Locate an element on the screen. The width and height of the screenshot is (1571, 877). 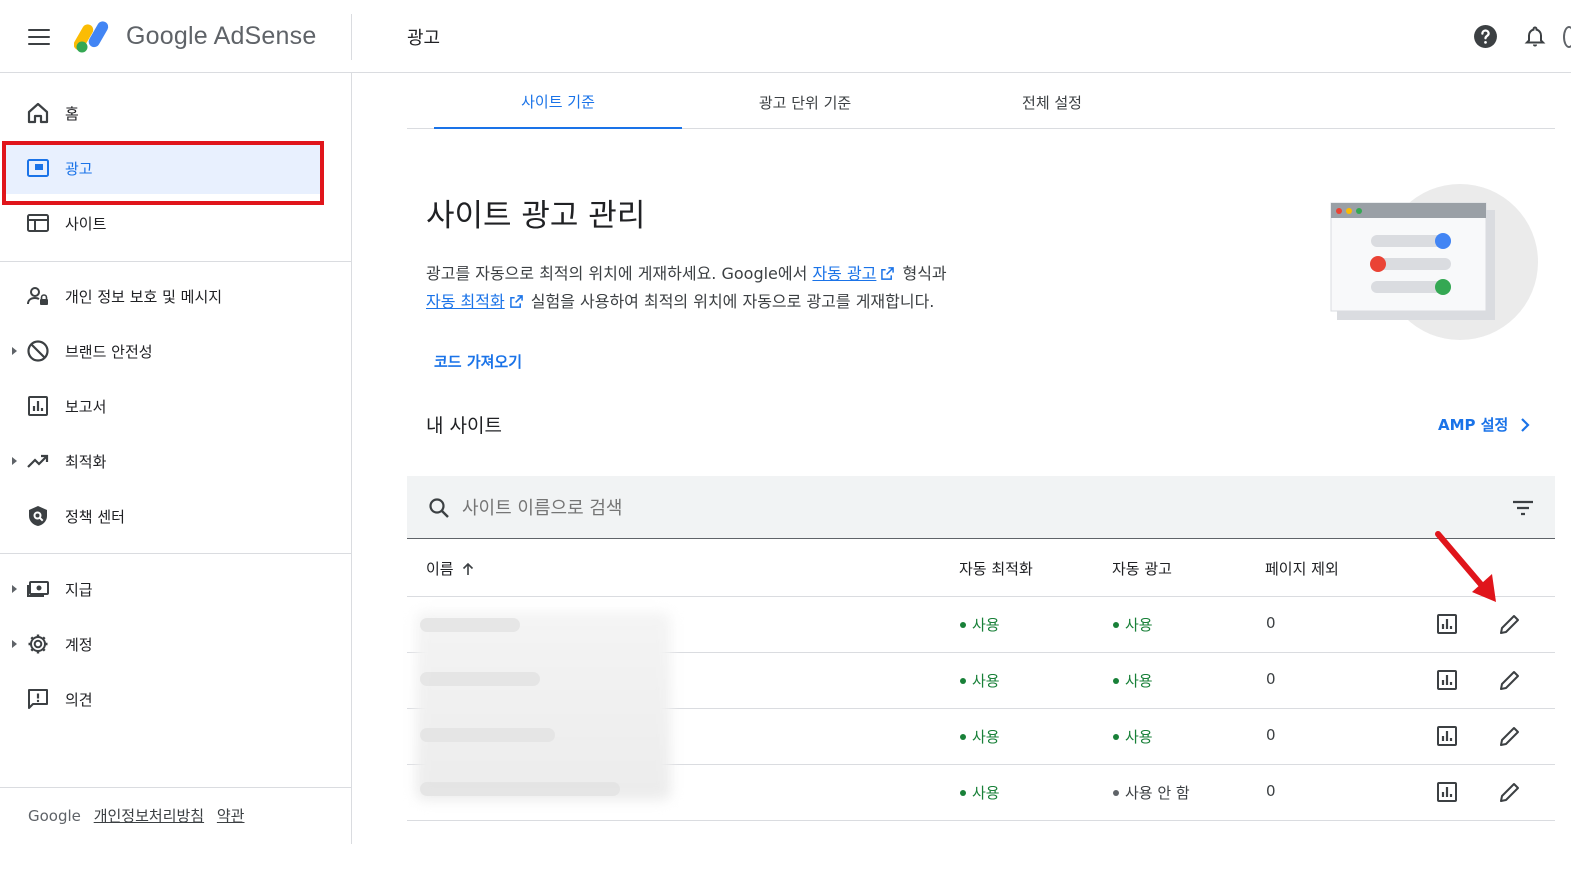
table-row-partial is located at coordinates (981, 849).